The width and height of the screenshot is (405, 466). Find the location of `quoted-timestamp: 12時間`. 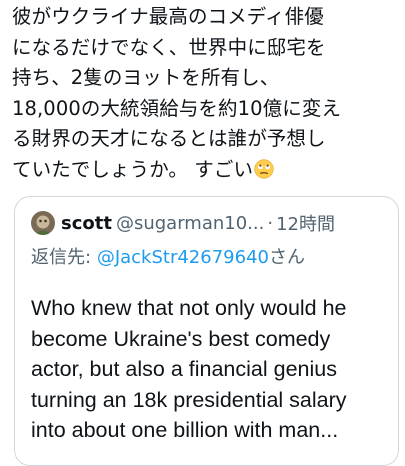

quoted-timestamp: 12時間 is located at coordinates (305, 223).